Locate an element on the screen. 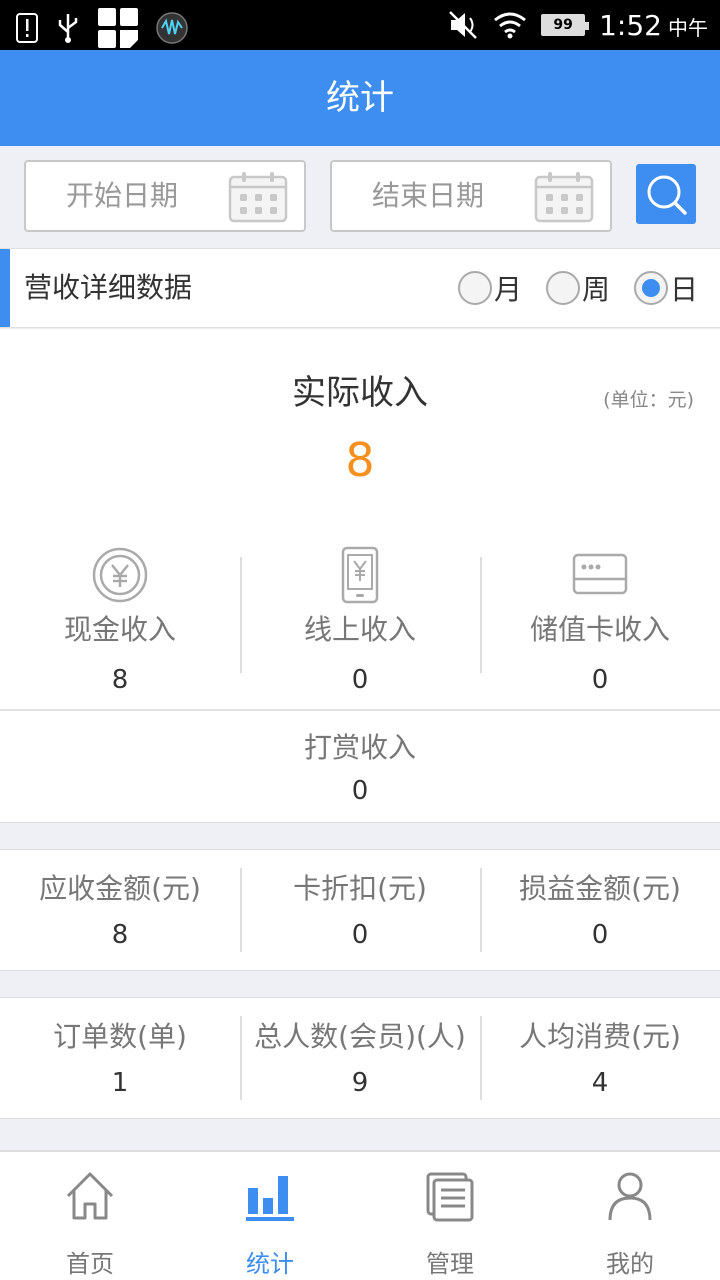 Image resolution: width=720 pixels, height=1280 pixels. section-title: 营收详细数据 is located at coordinates (108, 287).